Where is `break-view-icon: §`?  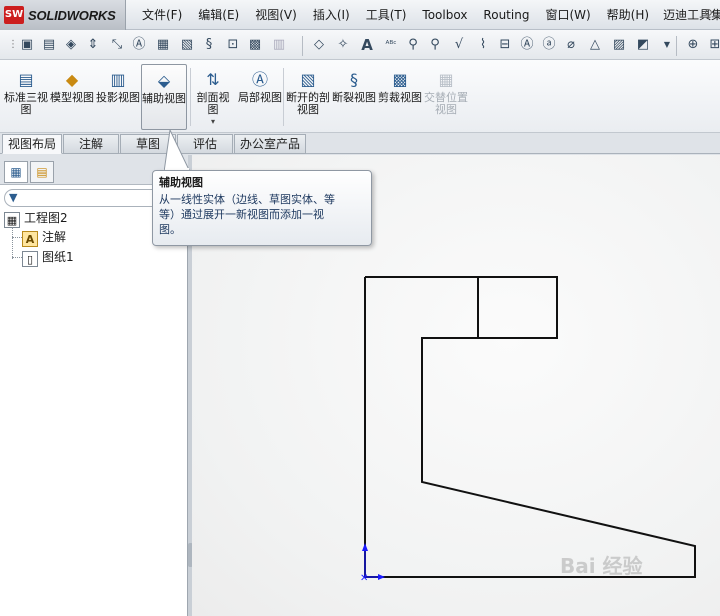
break-view-icon: § is located at coordinates (354, 79).